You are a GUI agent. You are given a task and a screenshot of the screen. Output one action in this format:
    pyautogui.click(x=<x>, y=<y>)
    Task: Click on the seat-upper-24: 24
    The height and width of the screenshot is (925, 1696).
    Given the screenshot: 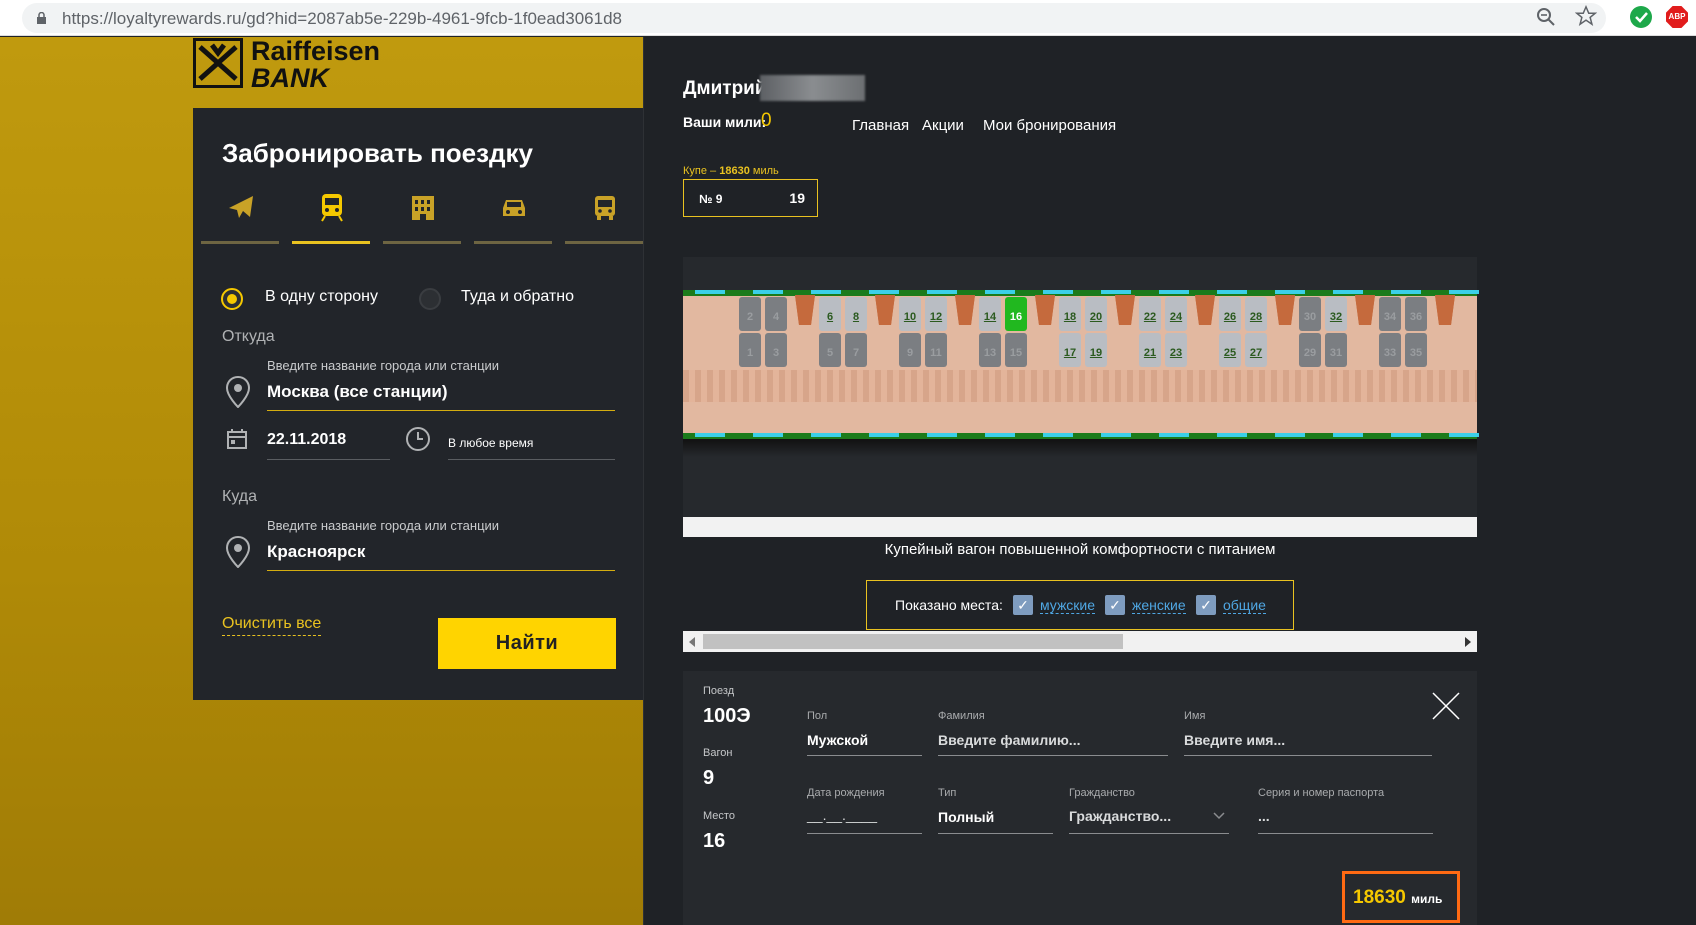 What is the action you would take?
    pyautogui.click(x=1176, y=314)
    